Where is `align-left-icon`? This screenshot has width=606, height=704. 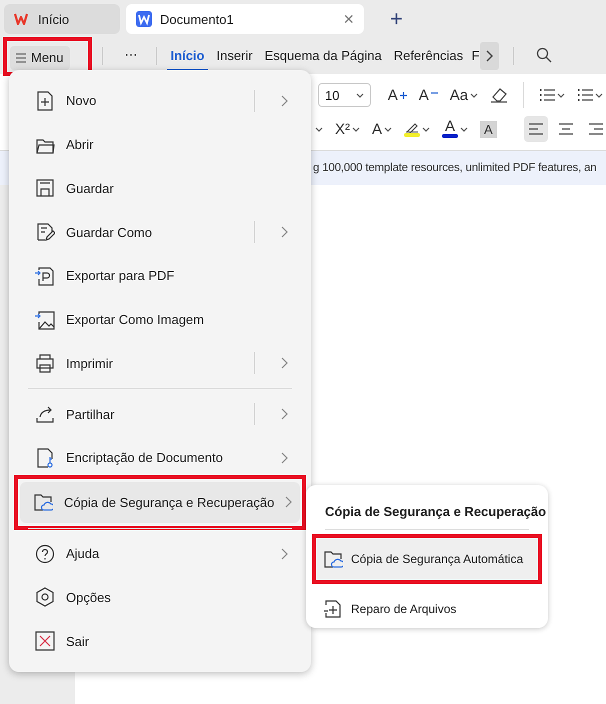
align-left-icon is located at coordinates (535, 129).